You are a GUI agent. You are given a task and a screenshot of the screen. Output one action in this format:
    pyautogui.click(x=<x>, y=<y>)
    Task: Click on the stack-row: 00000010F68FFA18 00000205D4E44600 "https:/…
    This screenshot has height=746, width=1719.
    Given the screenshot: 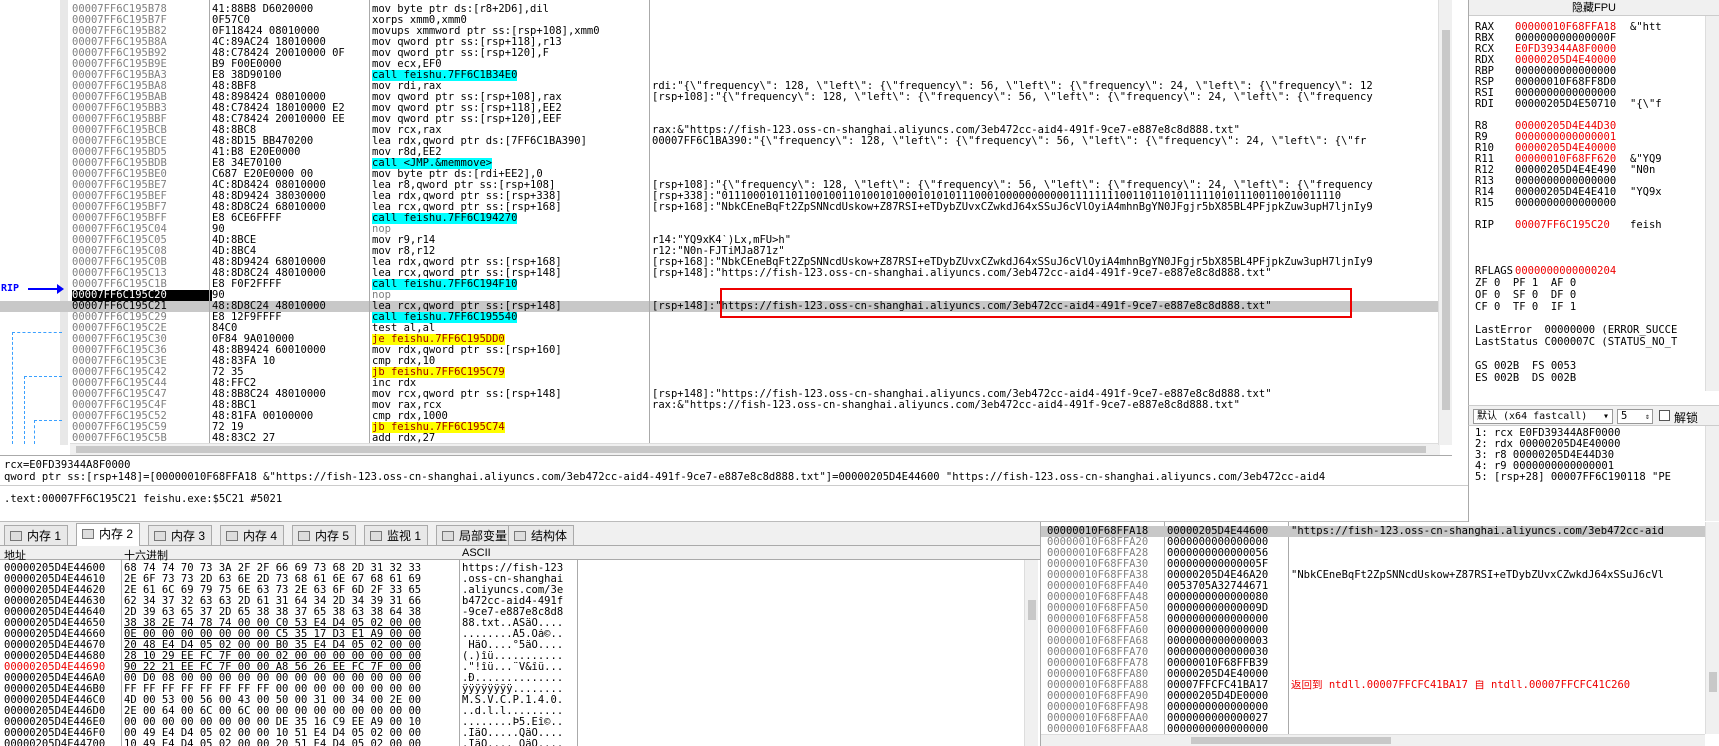 What is the action you would take?
    pyautogui.click(x=1380, y=531)
    